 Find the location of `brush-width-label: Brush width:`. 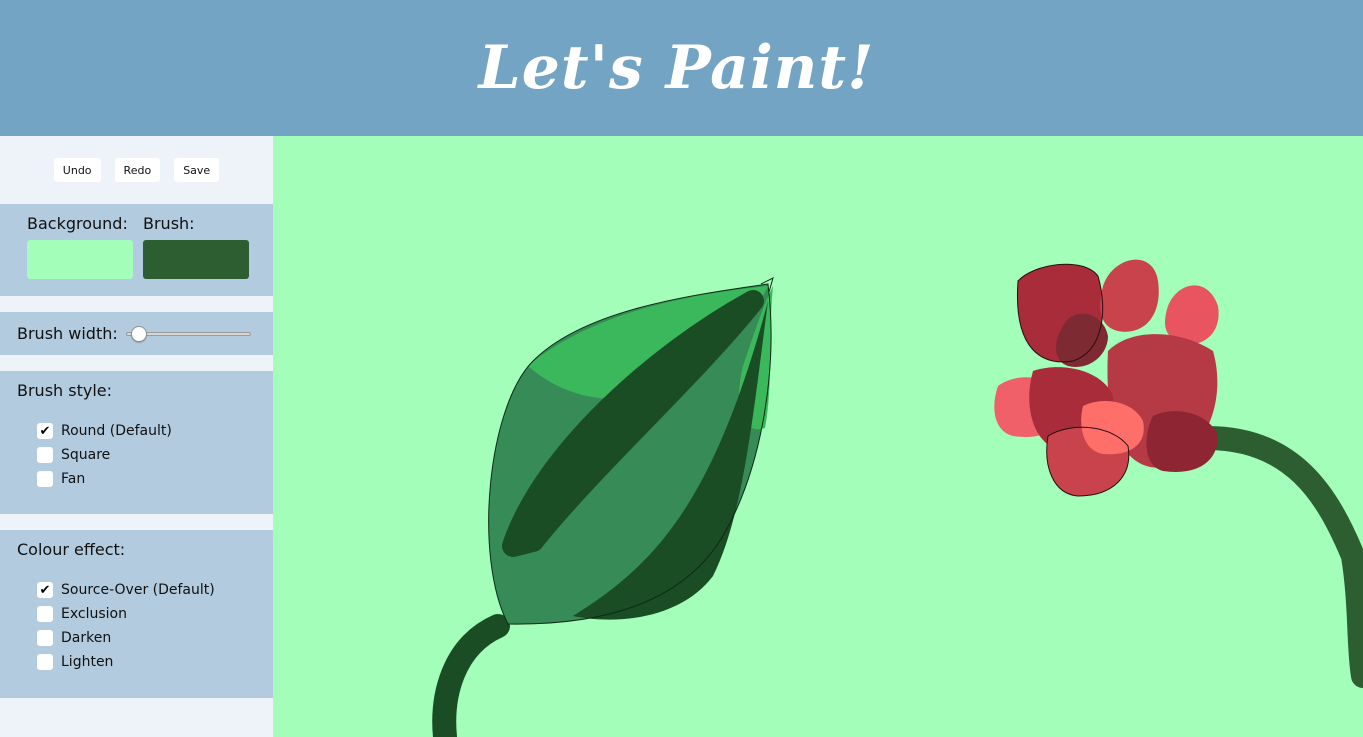

brush-width-label: Brush width: is located at coordinates (67, 333).